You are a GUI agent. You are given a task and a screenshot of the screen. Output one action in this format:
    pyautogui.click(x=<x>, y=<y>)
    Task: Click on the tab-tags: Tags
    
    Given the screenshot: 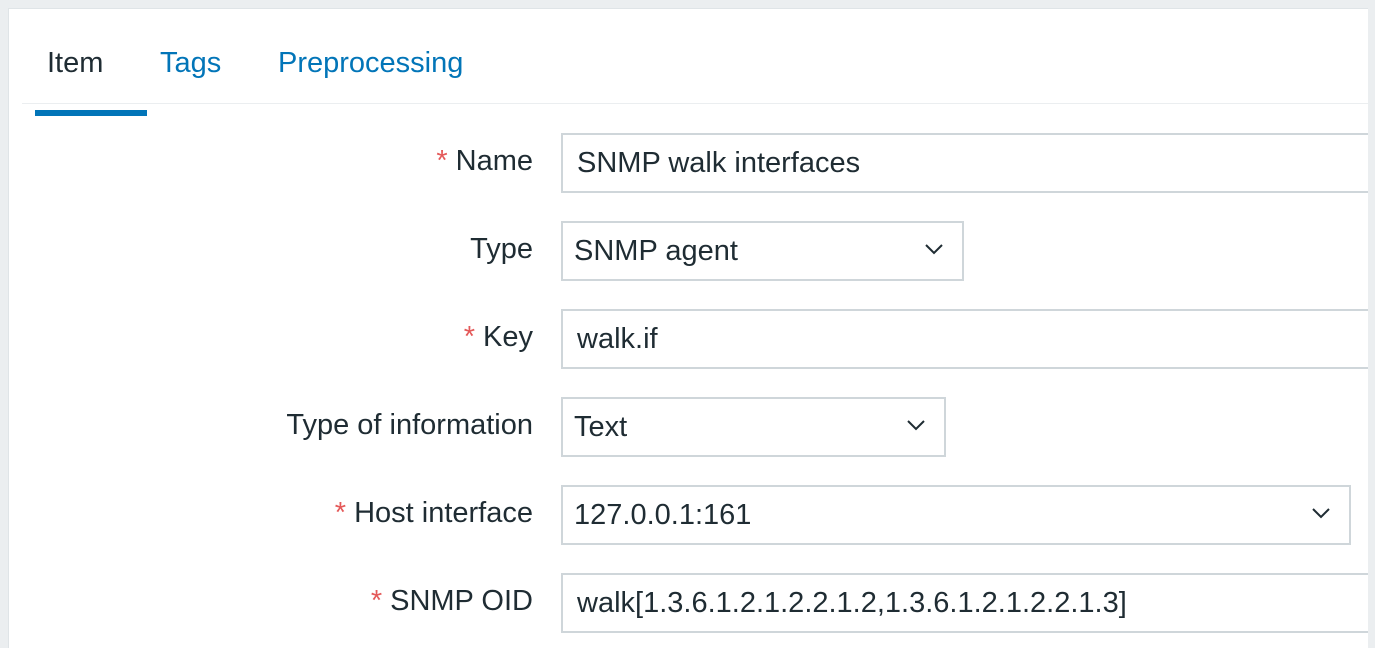 What is the action you would take?
    pyautogui.click(x=190, y=63)
    